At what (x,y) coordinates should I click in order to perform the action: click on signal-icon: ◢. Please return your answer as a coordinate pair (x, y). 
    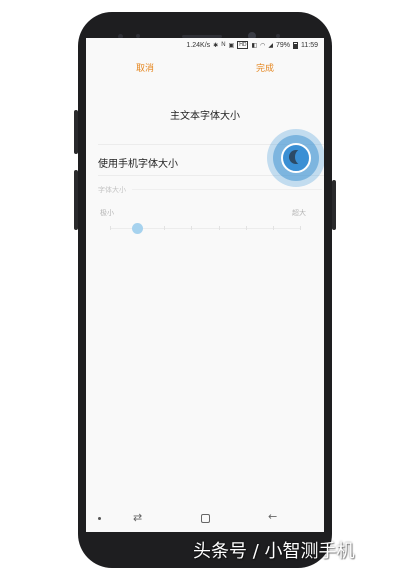
    Looking at the image, I should click on (270, 45).